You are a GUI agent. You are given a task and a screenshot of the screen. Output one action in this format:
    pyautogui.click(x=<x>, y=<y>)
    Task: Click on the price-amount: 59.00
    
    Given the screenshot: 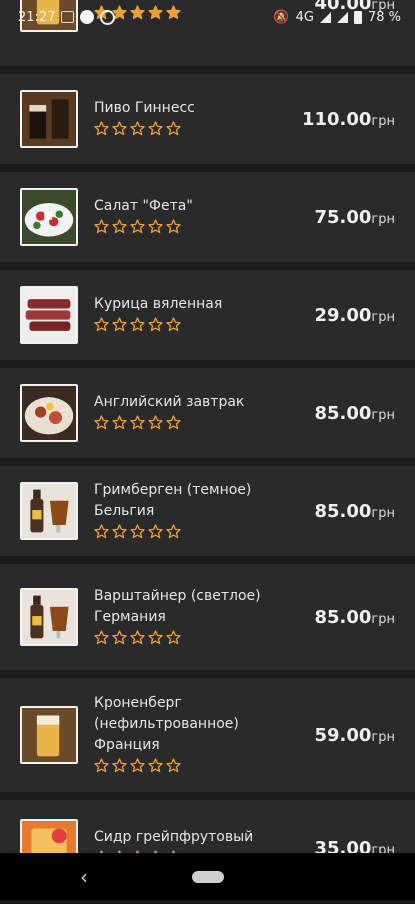 What is the action you would take?
    pyautogui.click(x=343, y=735)
    